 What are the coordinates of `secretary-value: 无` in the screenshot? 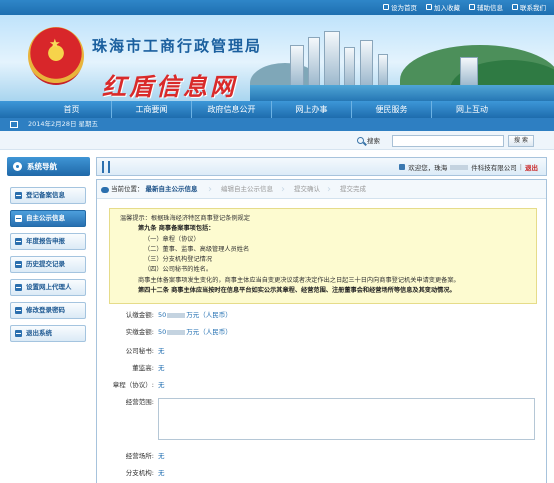 It's located at (161, 351).